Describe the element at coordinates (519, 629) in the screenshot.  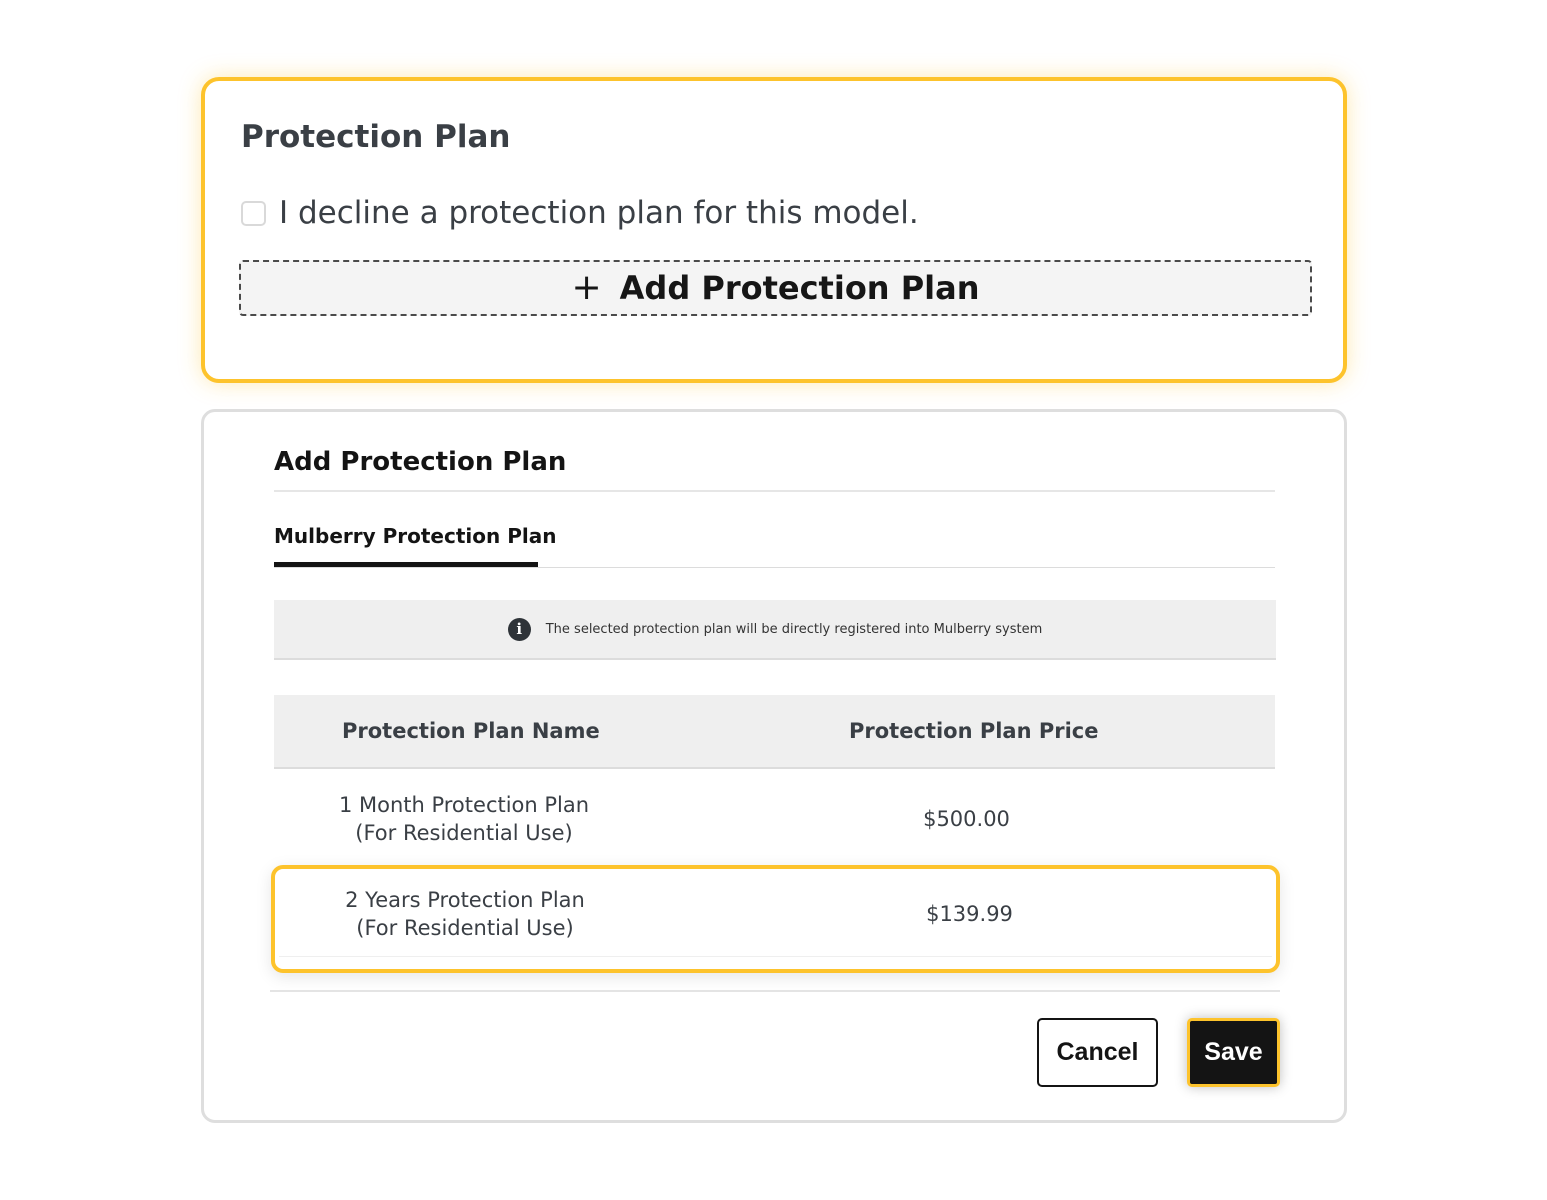
I see `info-icon: i` at that location.